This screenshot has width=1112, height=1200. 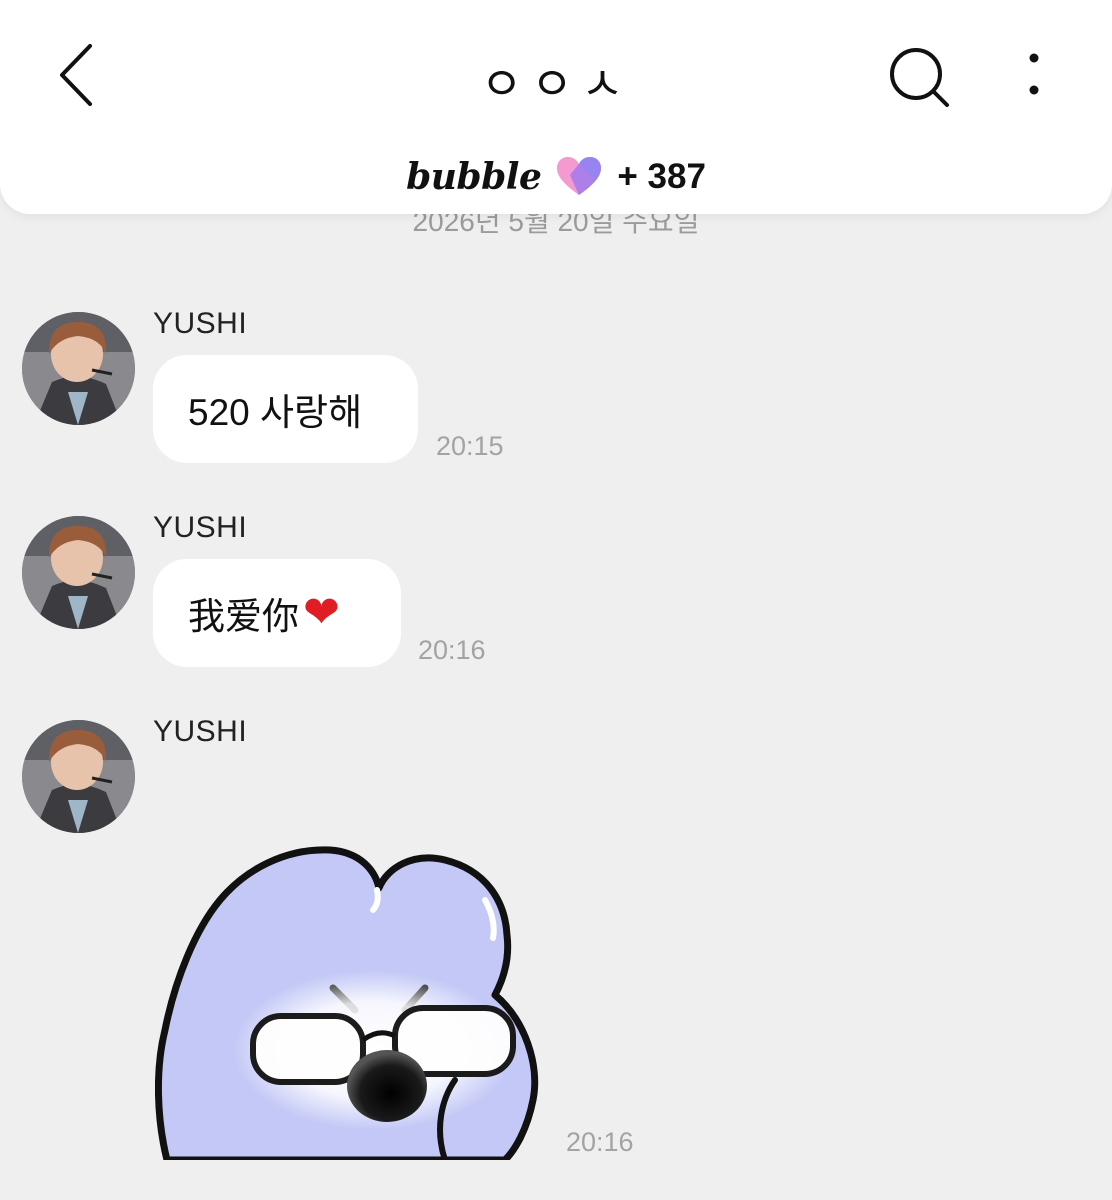 What do you see at coordinates (556, 177) in the screenshot?
I see `bubble-status-row: bubble + 387` at bounding box center [556, 177].